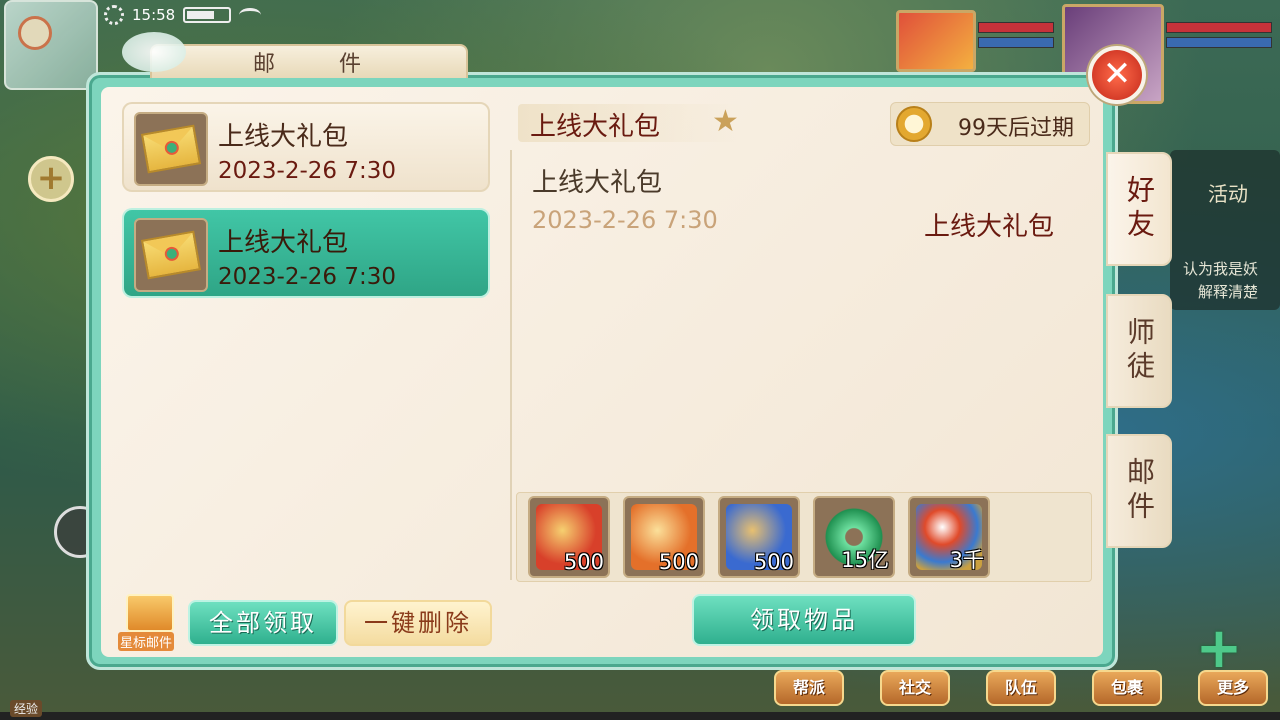 The width and height of the screenshot is (1280, 720). I want to click on title-char-2: 件, so click(352, 64).